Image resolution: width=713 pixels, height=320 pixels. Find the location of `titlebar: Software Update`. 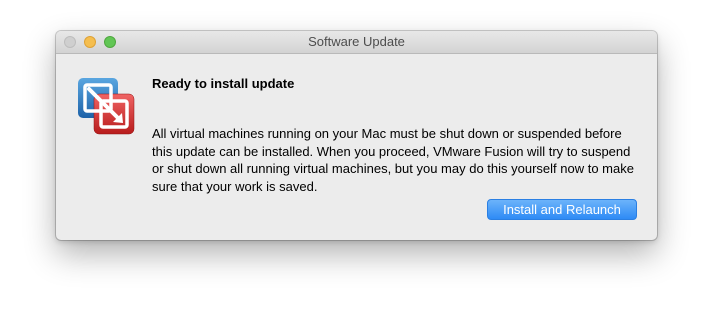

titlebar: Software Update is located at coordinates (356, 42).